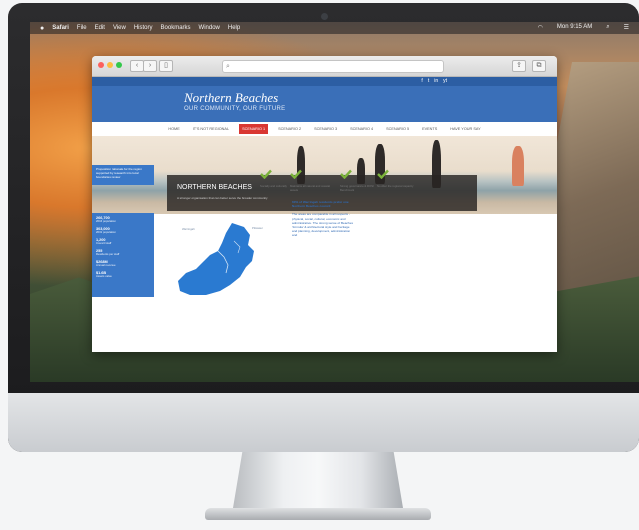  What do you see at coordinates (173, 129) in the screenshot?
I see `nav-home: HOME` at bounding box center [173, 129].